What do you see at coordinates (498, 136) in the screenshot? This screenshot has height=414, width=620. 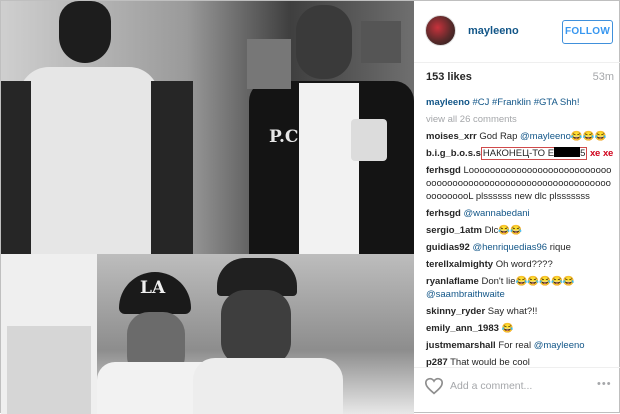 I see `comment-text: God Rap` at bounding box center [498, 136].